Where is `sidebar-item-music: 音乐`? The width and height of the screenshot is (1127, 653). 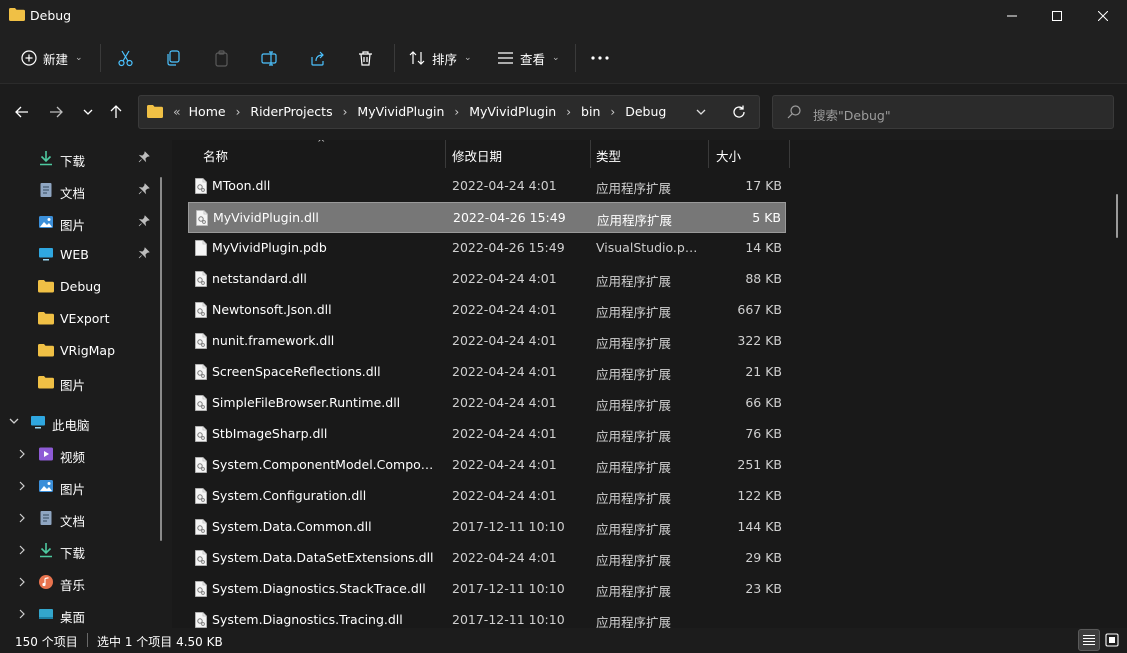
sidebar-item-music: 音乐 is located at coordinates (80, 582).